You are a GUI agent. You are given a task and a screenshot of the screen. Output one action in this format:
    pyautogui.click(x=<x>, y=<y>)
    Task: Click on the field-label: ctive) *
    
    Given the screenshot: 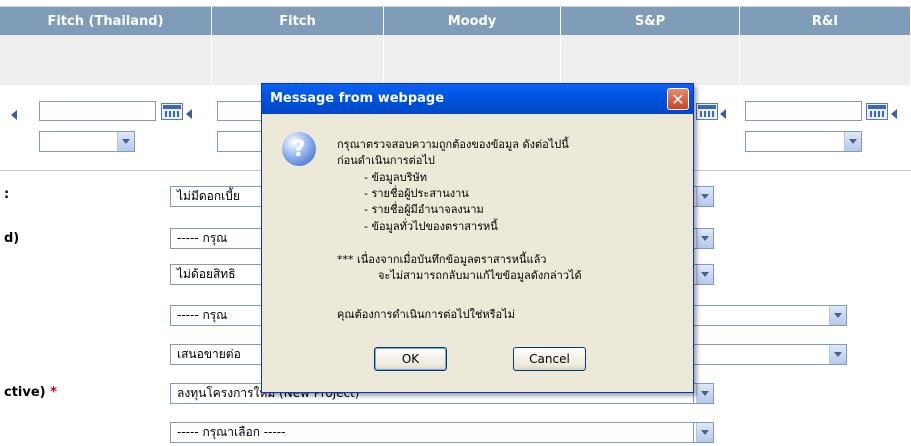 What is the action you would take?
    pyautogui.click(x=30, y=392)
    